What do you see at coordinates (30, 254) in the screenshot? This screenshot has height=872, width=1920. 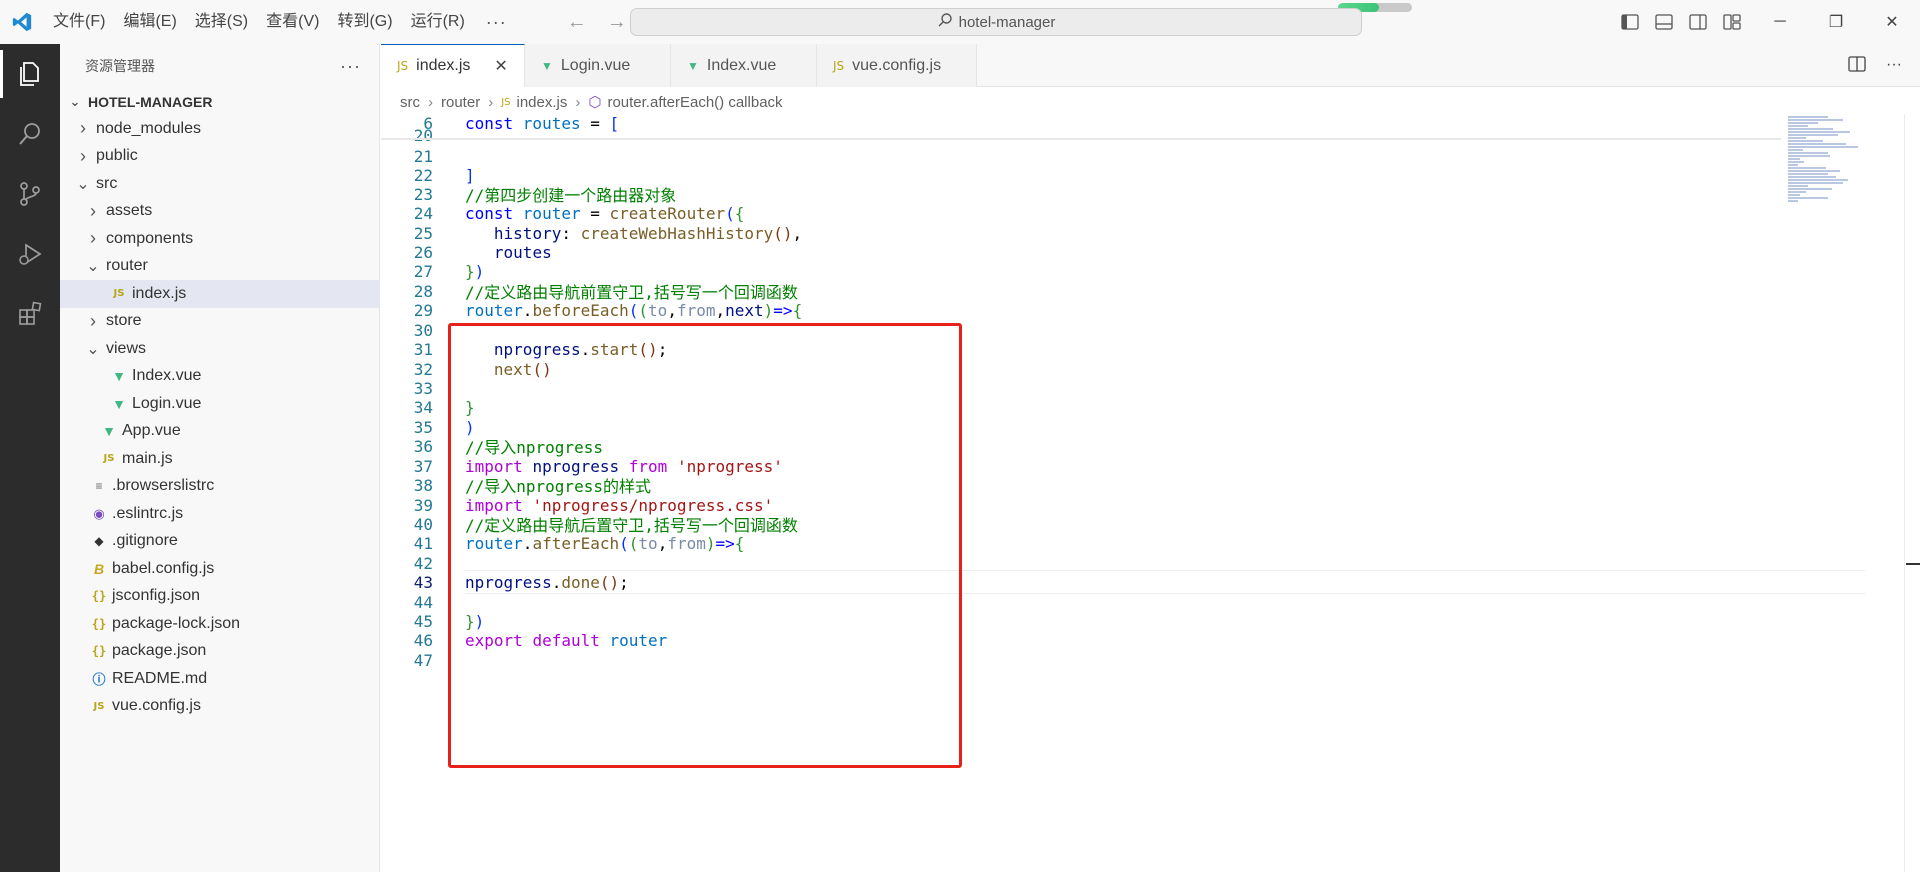 I see `run-debug-icon` at bounding box center [30, 254].